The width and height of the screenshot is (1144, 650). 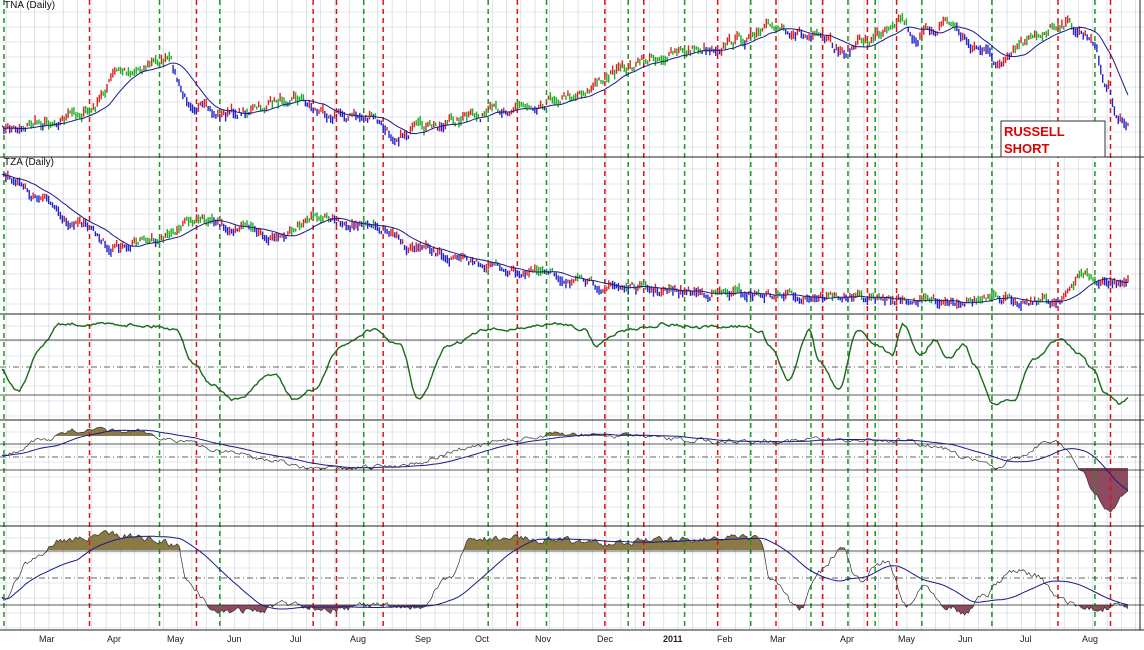 I want to click on osc2-positive-fill, so click(x=565, y=442).